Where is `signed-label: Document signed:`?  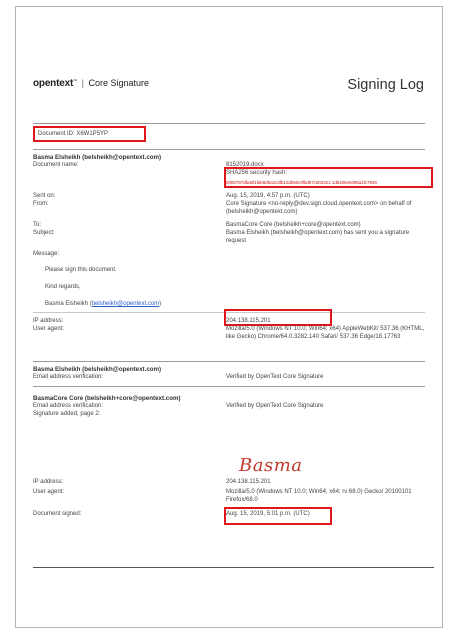
signed-label: Document signed: is located at coordinates (57, 514).